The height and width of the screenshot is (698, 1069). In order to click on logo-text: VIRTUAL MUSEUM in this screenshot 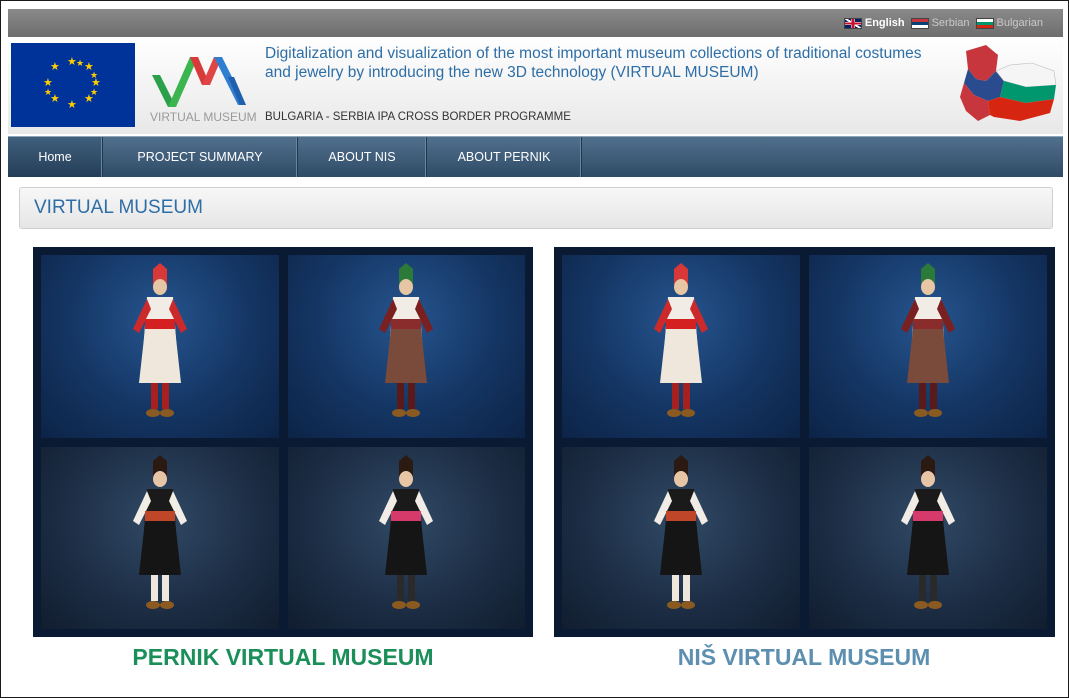, I will do `click(203, 117)`.